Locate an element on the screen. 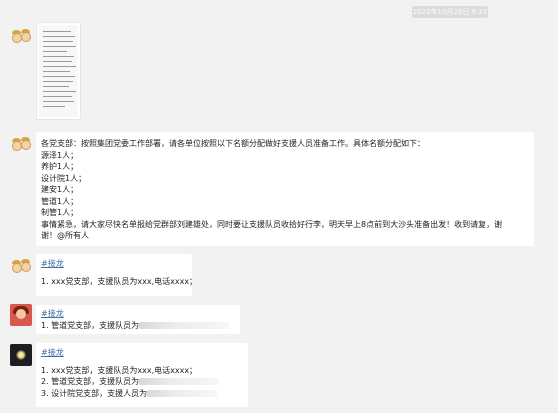 The image size is (558, 413). message-line: 养护1人； is located at coordinates (60, 166).